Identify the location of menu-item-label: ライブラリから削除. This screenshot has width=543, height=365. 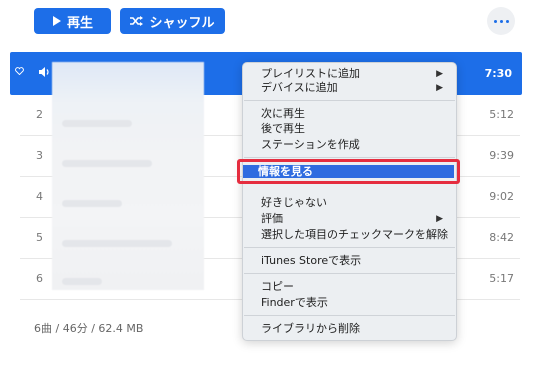
(310, 328).